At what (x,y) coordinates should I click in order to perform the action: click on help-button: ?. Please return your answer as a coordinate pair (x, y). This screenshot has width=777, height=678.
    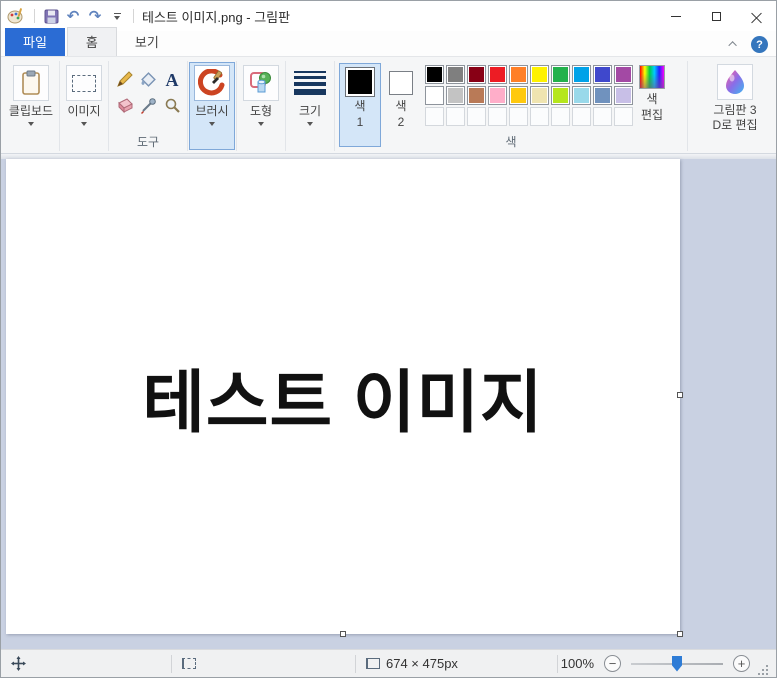
    Looking at the image, I should click on (759, 44).